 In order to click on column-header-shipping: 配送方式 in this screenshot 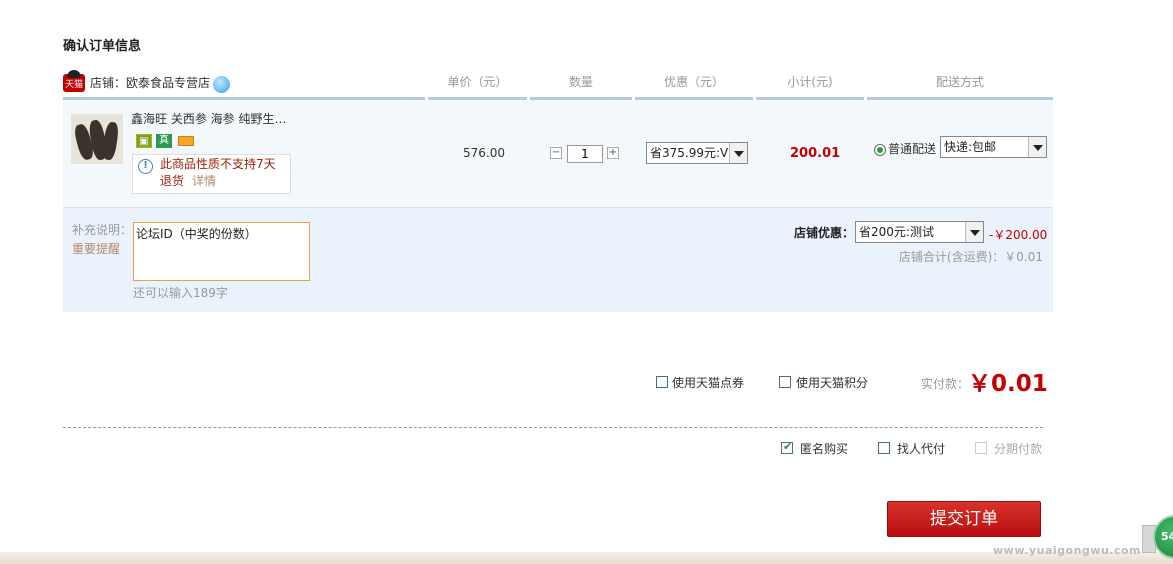, I will do `click(960, 85)`.